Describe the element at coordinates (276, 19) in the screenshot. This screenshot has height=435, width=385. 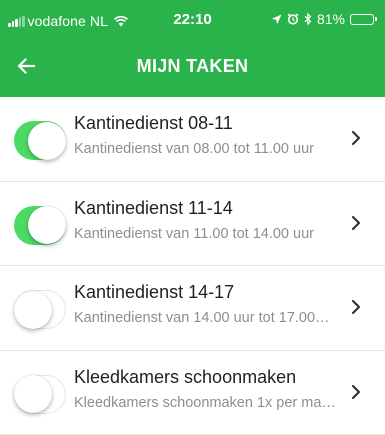
I see `location-arrow-icon` at that location.